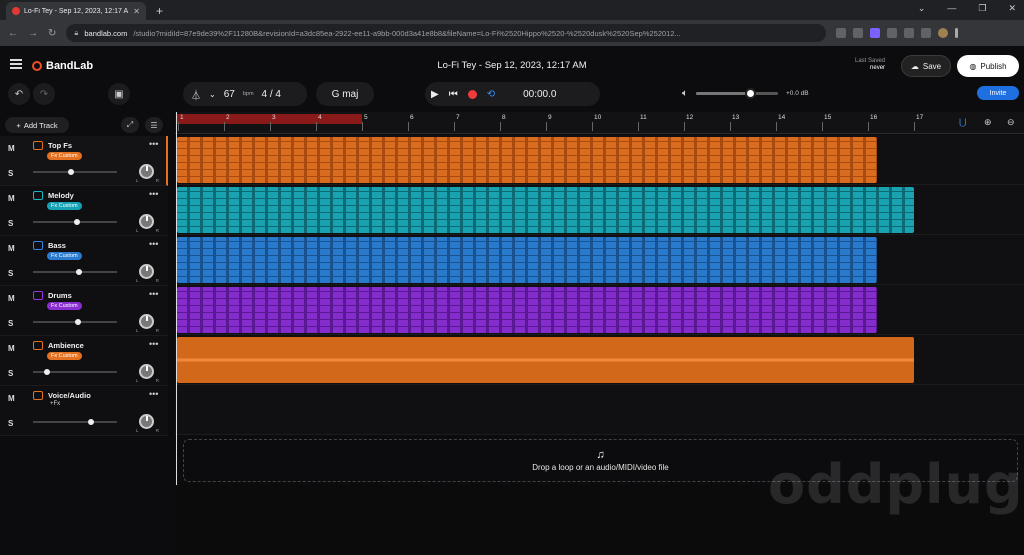  What do you see at coordinates (119, 94) in the screenshot?
I see `editor-toggle-icon: ▣` at bounding box center [119, 94].